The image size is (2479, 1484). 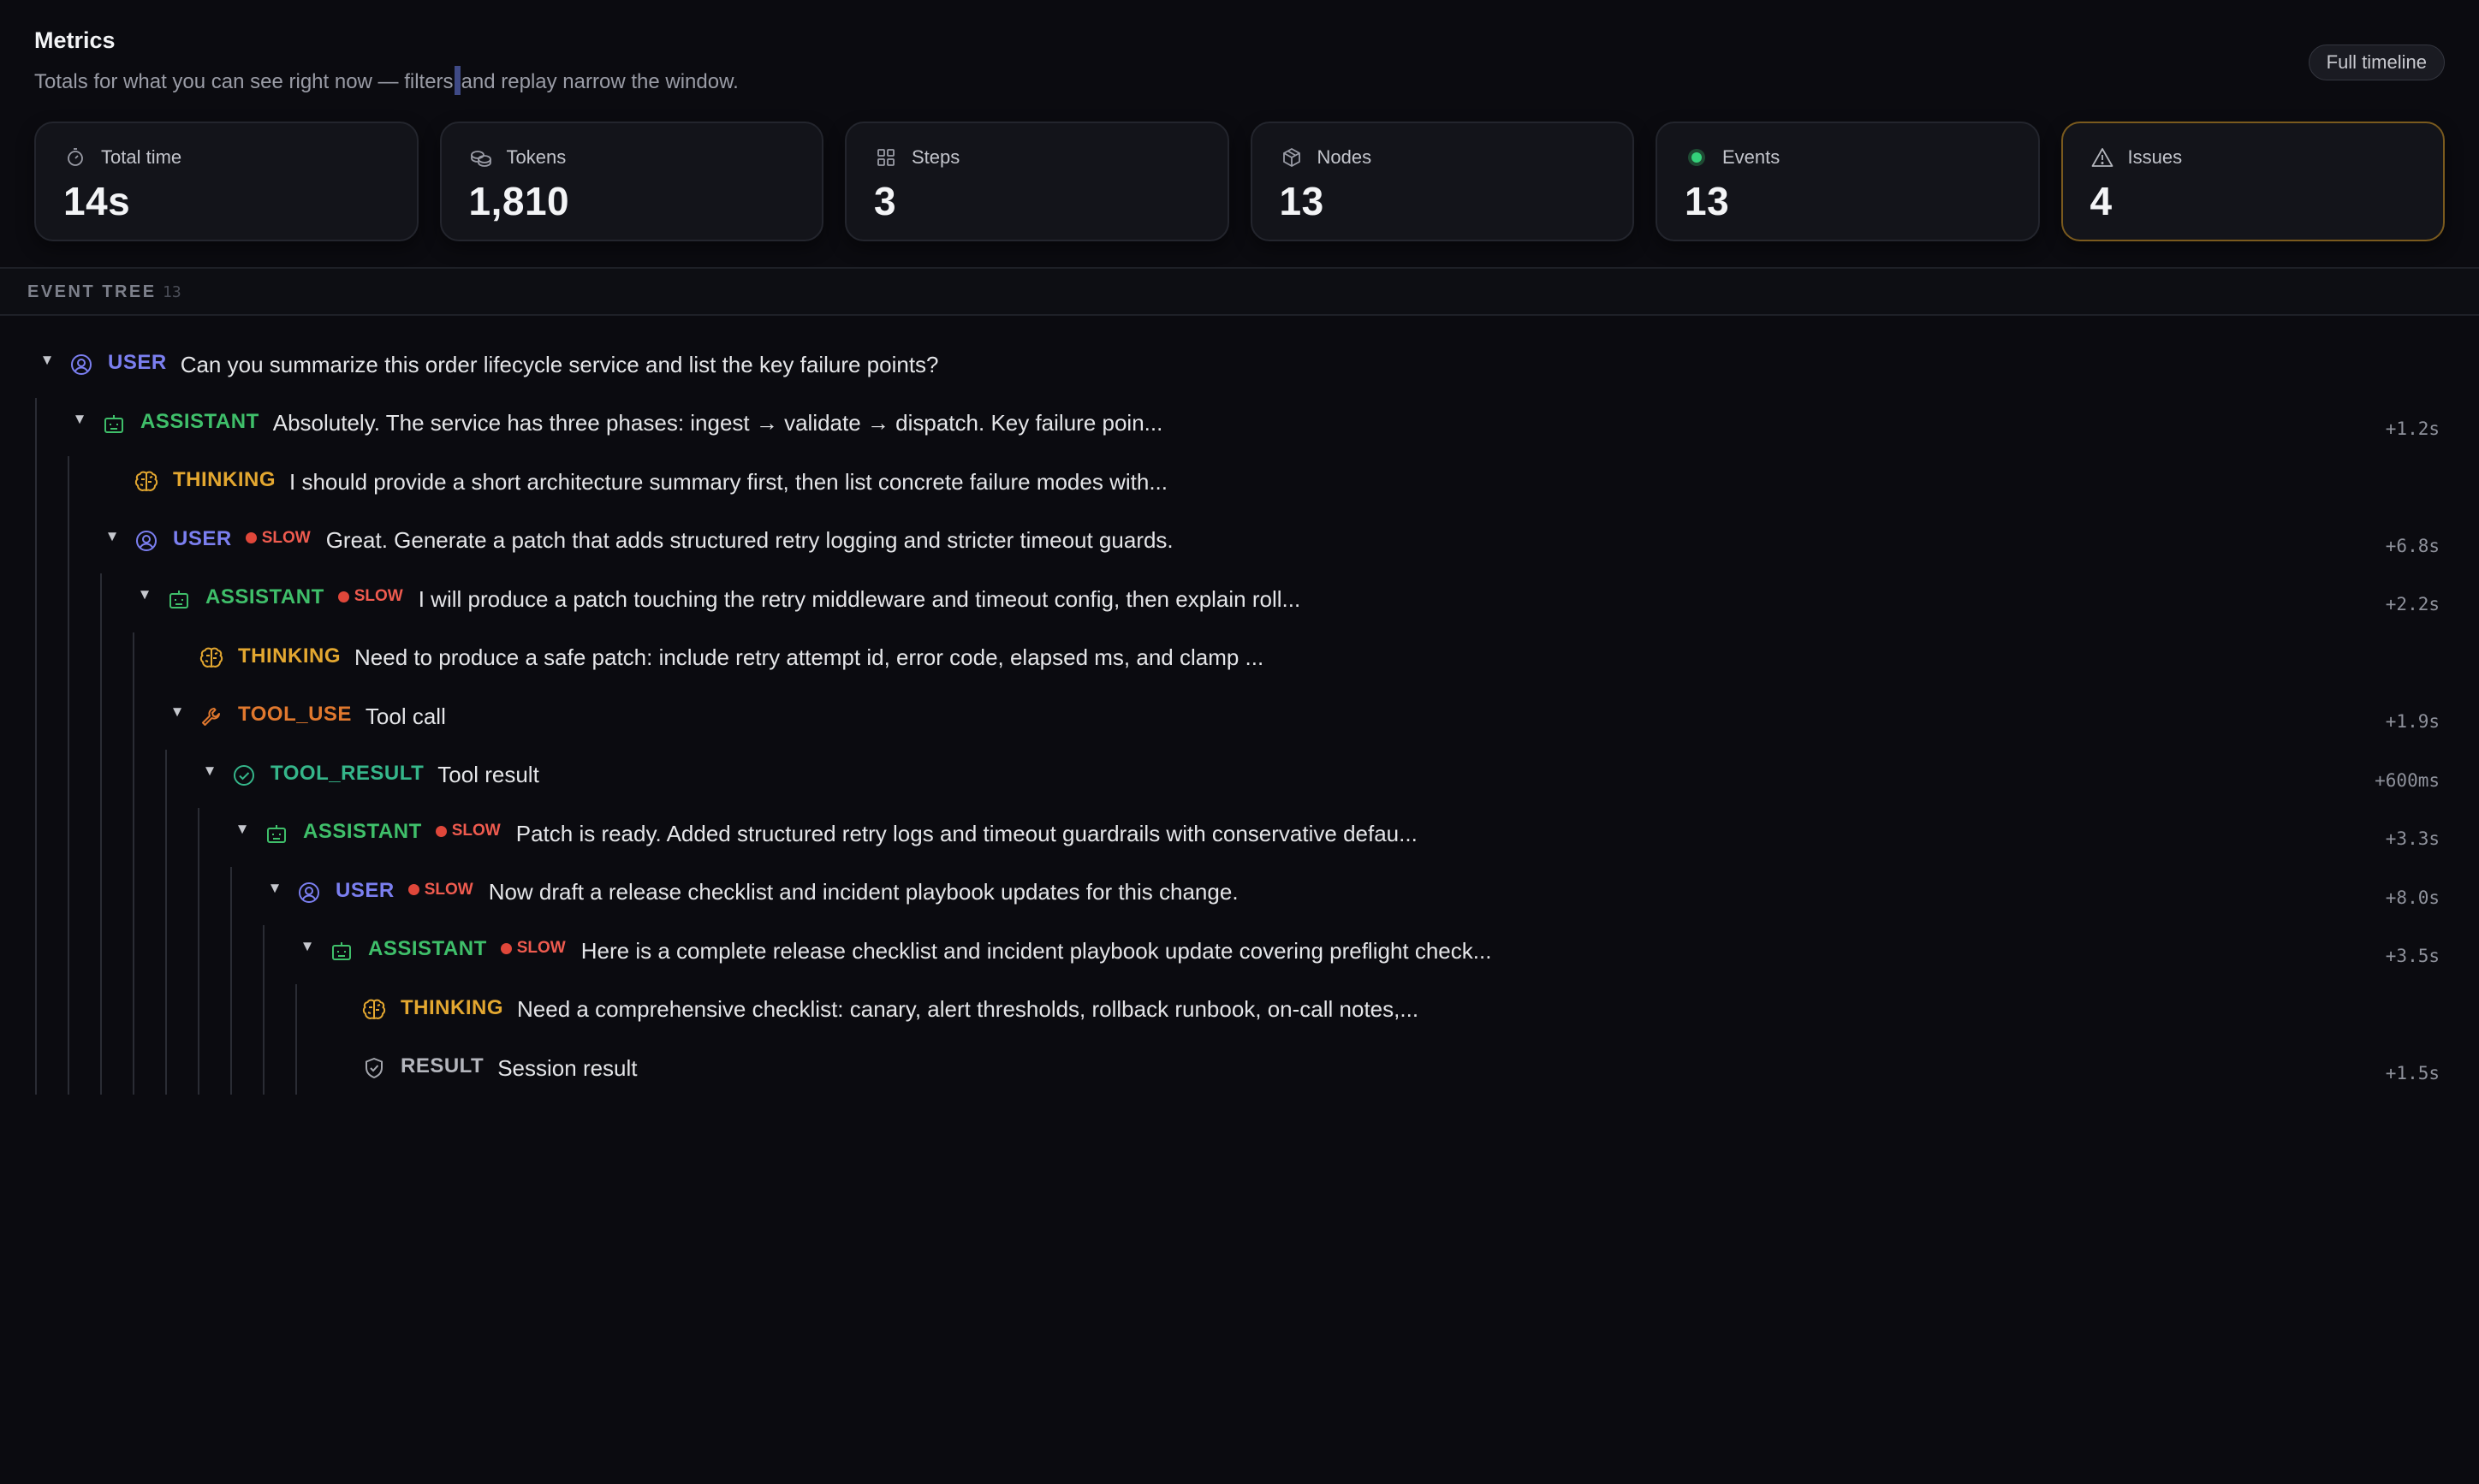 What do you see at coordinates (2412, 956) in the screenshot?
I see `event-duration: +3.5s` at bounding box center [2412, 956].